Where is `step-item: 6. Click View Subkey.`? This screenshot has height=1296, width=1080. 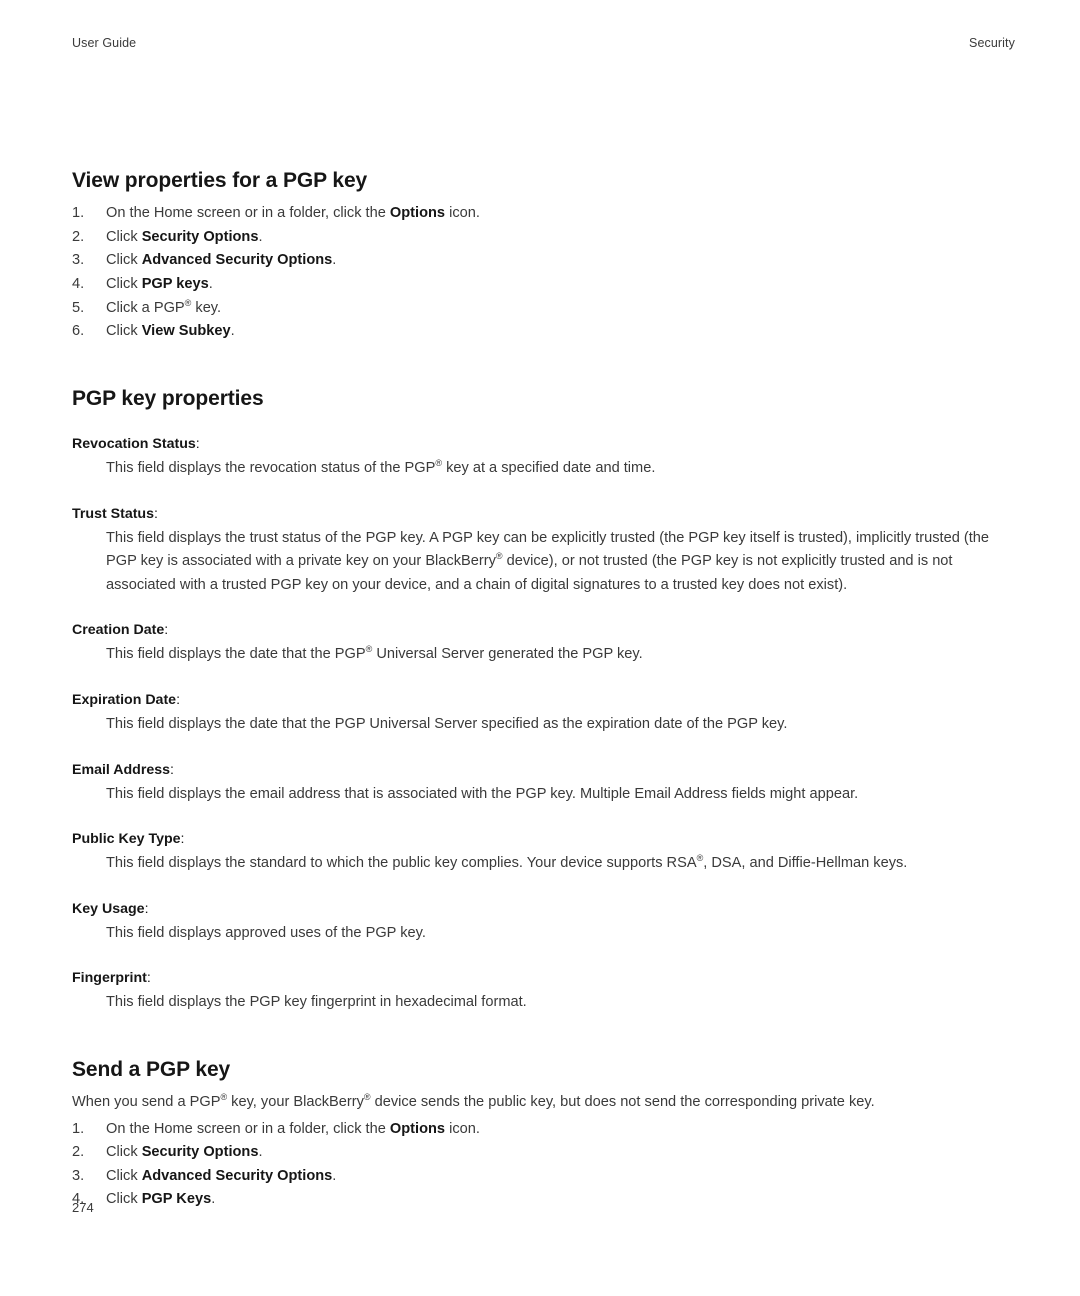 step-item: 6. Click View Subkey. is located at coordinates (544, 332).